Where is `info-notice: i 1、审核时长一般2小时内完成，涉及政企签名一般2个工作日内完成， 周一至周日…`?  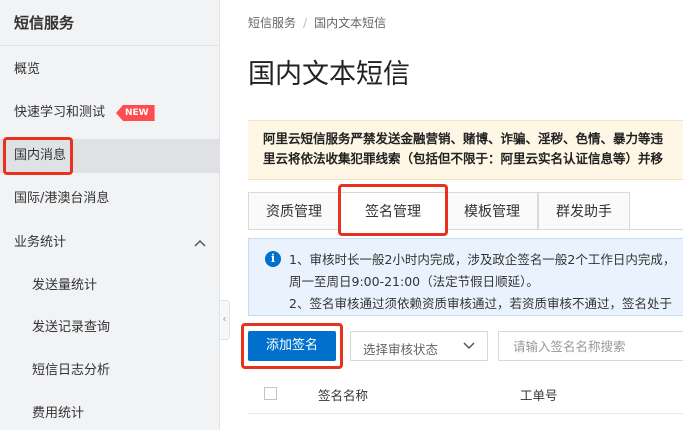 info-notice: i 1、审核时长一般2小时内完成，涉及政企签名一般2个工作日内完成， 周一至周日… is located at coordinates (465, 277).